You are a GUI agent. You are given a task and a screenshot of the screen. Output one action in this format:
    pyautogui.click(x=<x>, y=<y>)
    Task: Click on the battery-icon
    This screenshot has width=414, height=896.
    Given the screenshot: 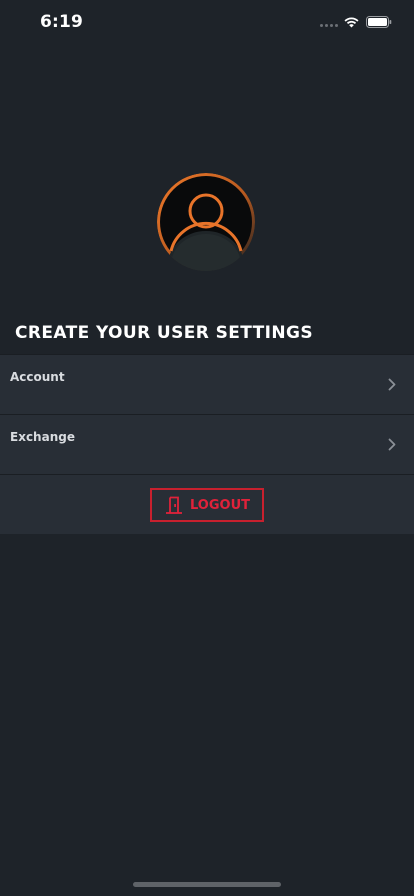 What is the action you would take?
    pyautogui.click(x=379, y=22)
    